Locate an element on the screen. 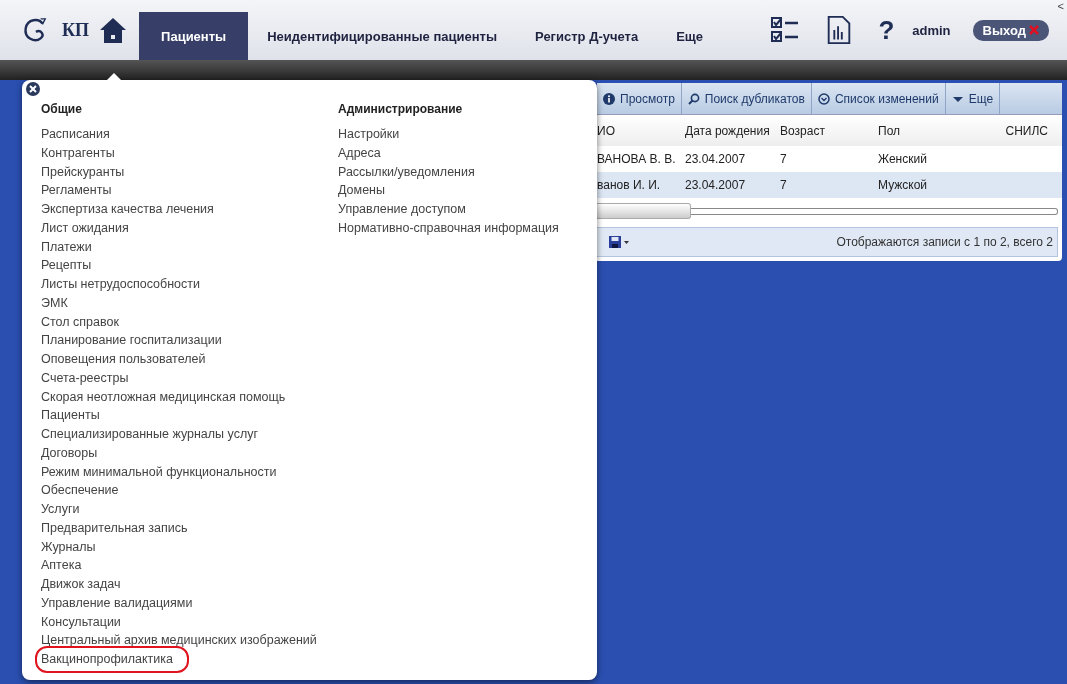 The image size is (1067, 684). nav-tab: Неидентифицированные пациенты is located at coordinates (382, 36).